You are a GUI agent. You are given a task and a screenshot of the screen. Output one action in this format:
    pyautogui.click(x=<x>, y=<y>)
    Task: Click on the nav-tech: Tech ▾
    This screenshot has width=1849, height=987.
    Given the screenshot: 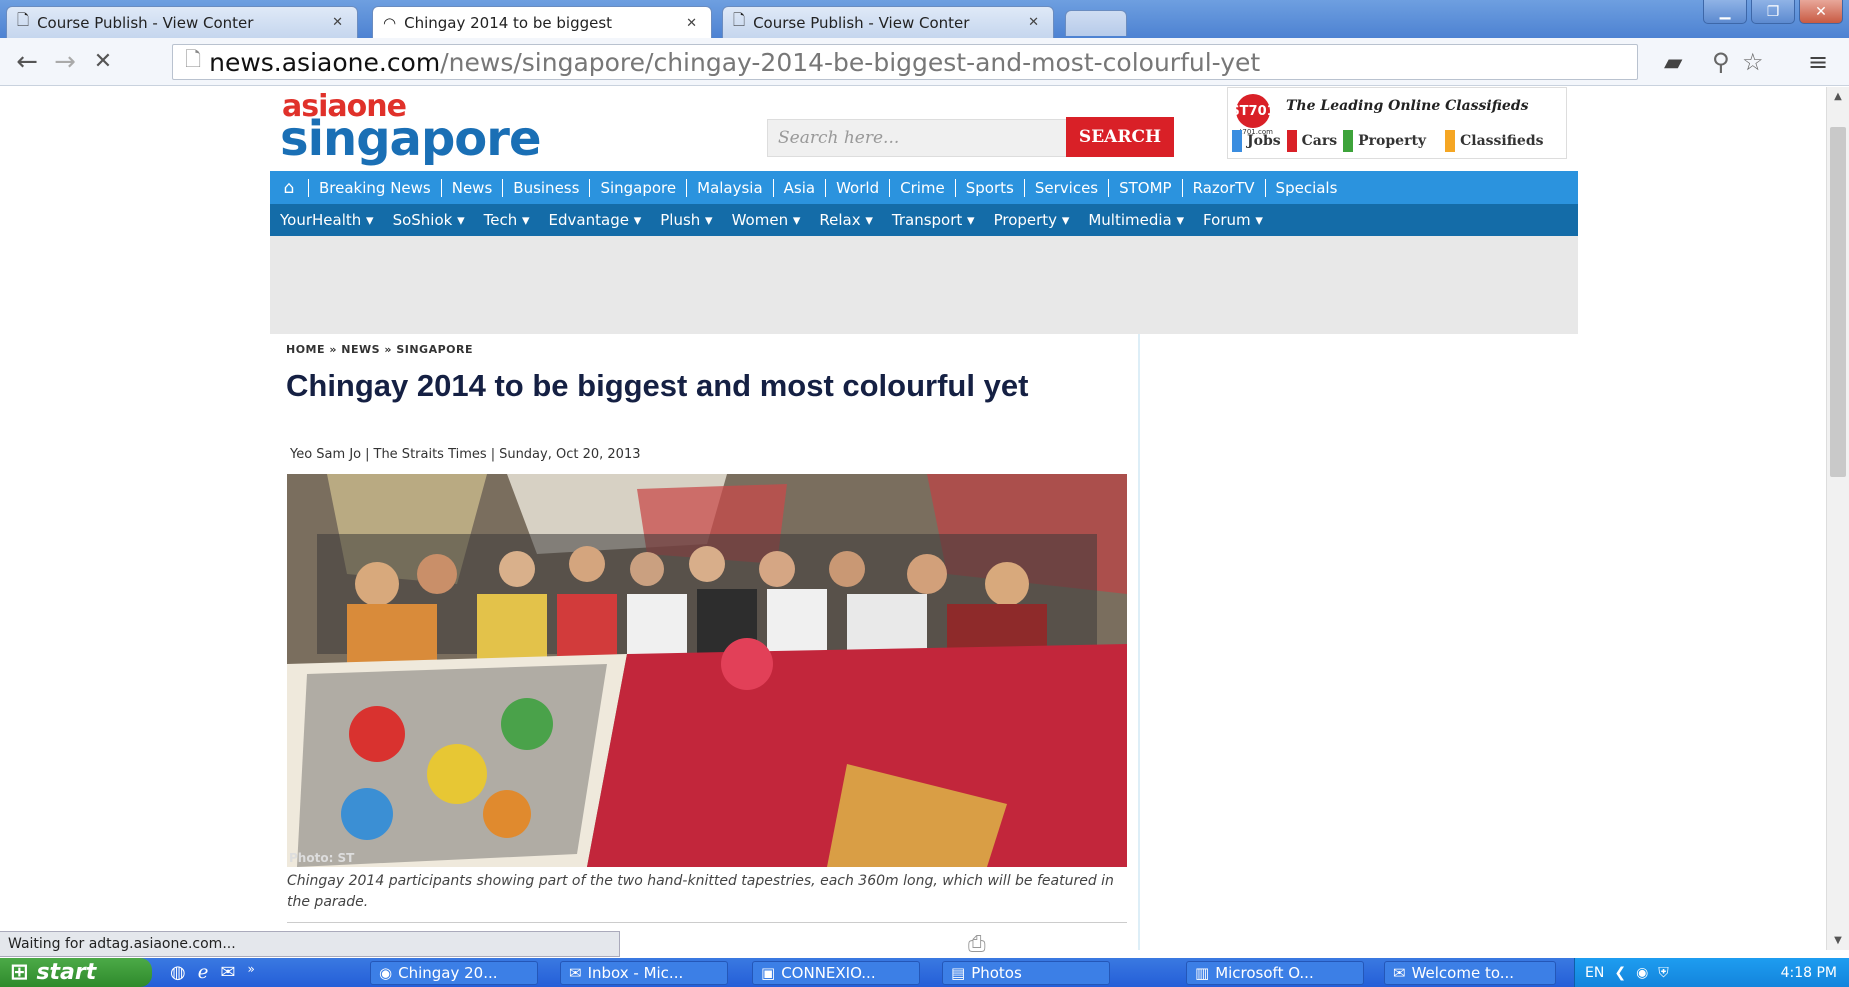 What is the action you would take?
    pyautogui.click(x=507, y=220)
    